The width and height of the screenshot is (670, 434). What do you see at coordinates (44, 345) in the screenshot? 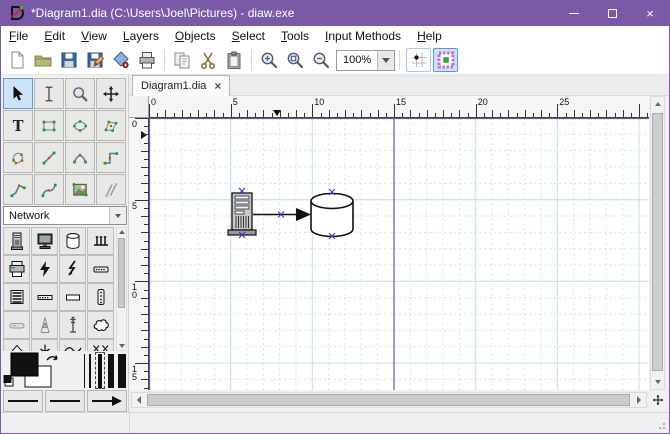
I see `shape-ground` at bounding box center [44, 345].